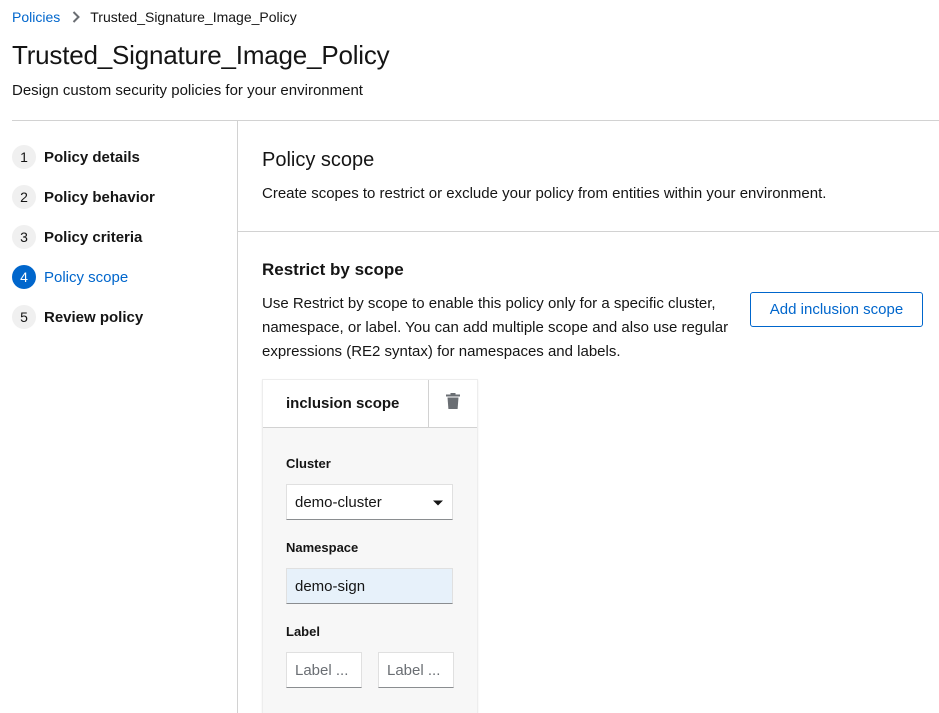 Image resolution: width=939 pixels, height=713 pixels. I want to click on breadcrumb: Policies Trusted_Signature_Image_Policy, so click(154, 17).